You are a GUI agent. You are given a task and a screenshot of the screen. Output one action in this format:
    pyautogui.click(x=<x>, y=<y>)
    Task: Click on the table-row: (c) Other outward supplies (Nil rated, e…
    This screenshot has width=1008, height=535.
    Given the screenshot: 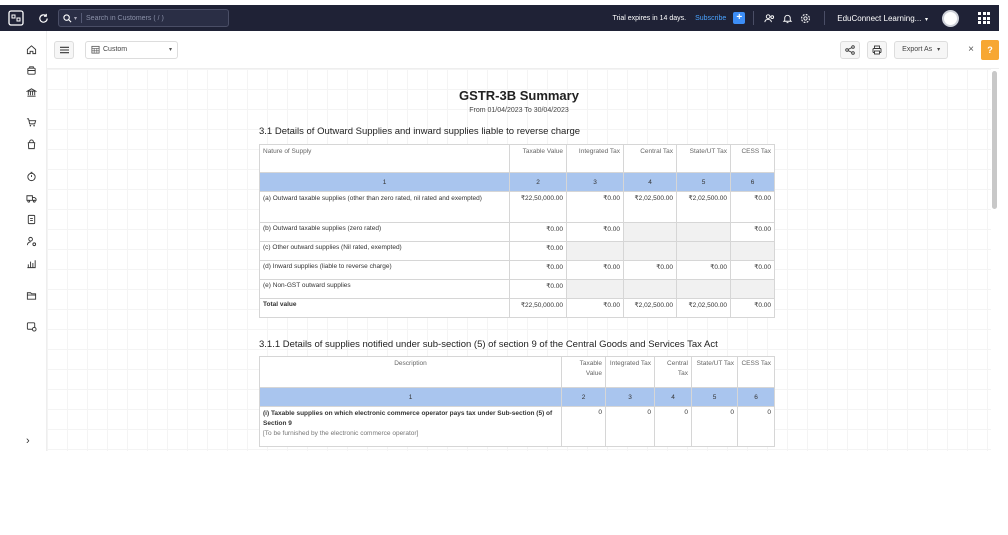 What is the action you would take?
    pyautogui.click(x=517, y=251)
    